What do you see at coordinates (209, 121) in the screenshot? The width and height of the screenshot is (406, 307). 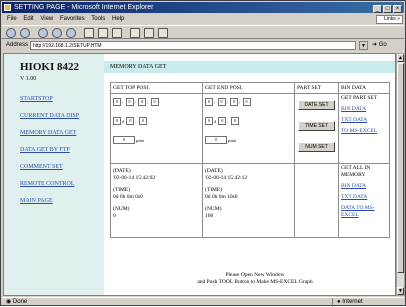 I see `end-d-input: 0` at bounding box center [209, 121].